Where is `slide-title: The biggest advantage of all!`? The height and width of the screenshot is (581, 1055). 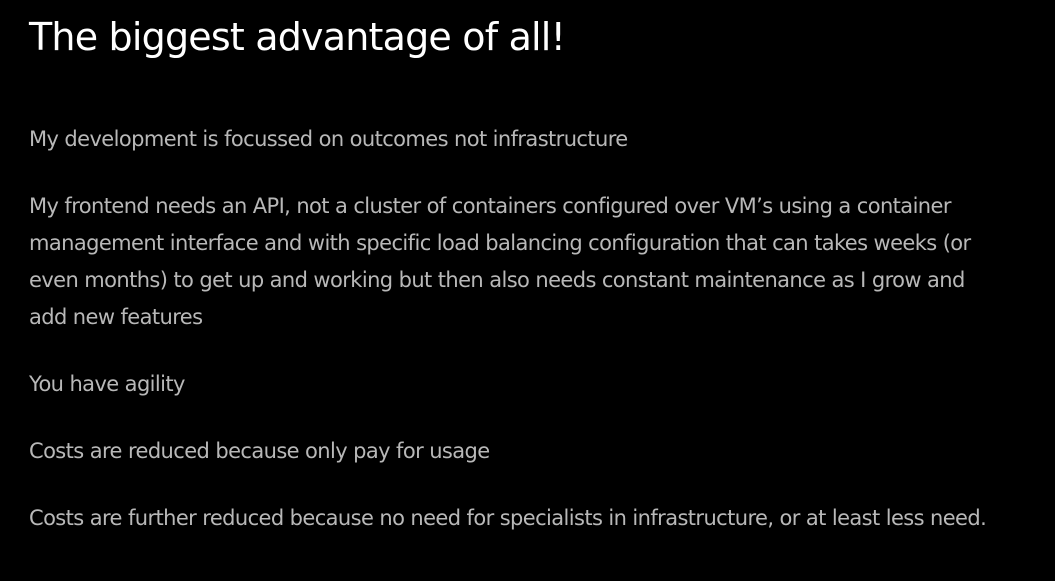
slide-title: The biggest advantage of all! is located at coordinates (297, 37).